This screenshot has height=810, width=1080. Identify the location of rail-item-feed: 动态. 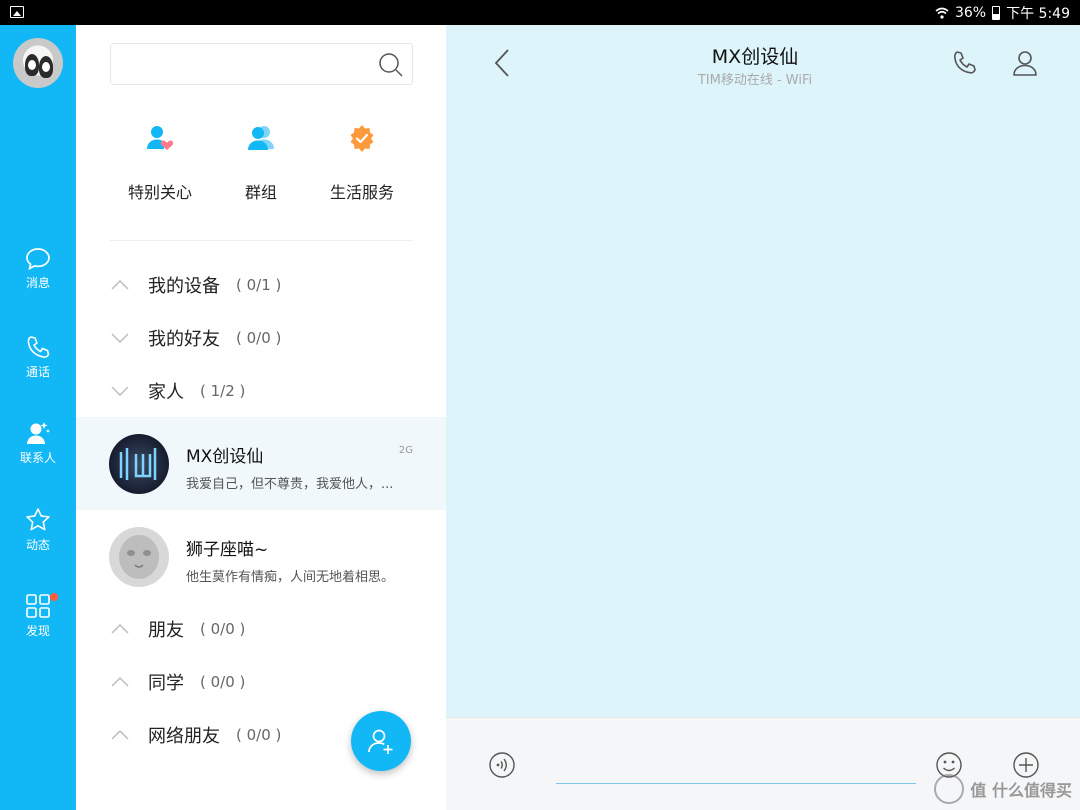
(38, 537).